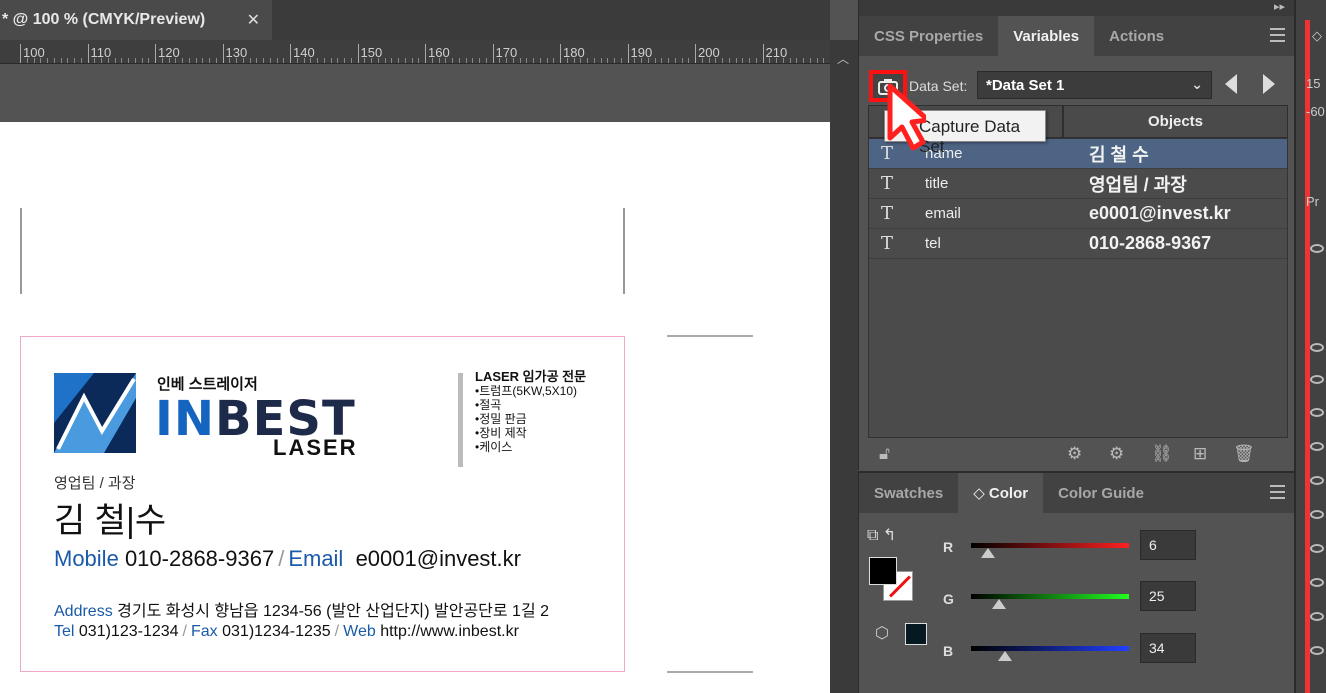 This screenshot has height=693, width=1326. I want to click on scroll-up-icon: ︿, so click(843, 58).